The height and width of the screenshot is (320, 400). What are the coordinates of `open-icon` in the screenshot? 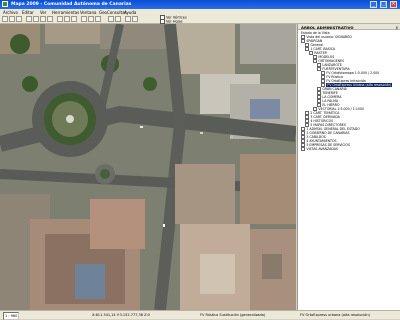 It's located at (12, 19).